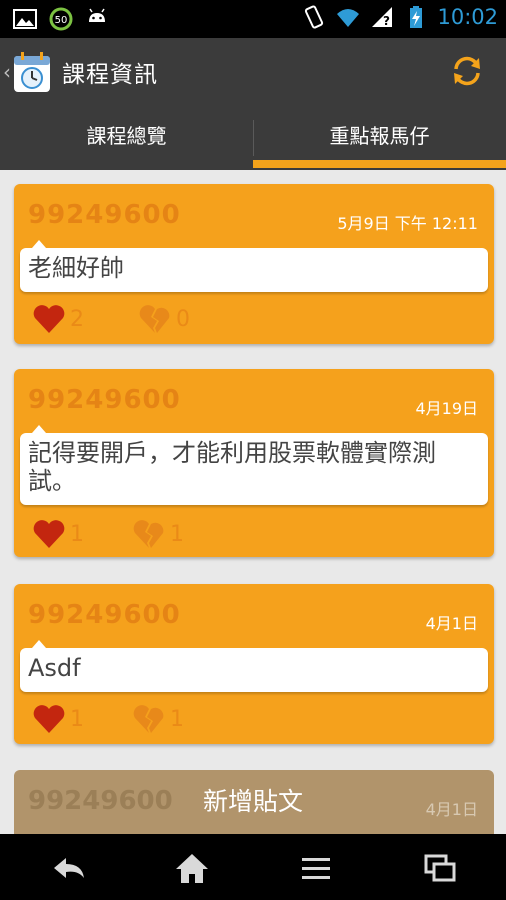  I want to click on tab-indicator, so click(379, 164).